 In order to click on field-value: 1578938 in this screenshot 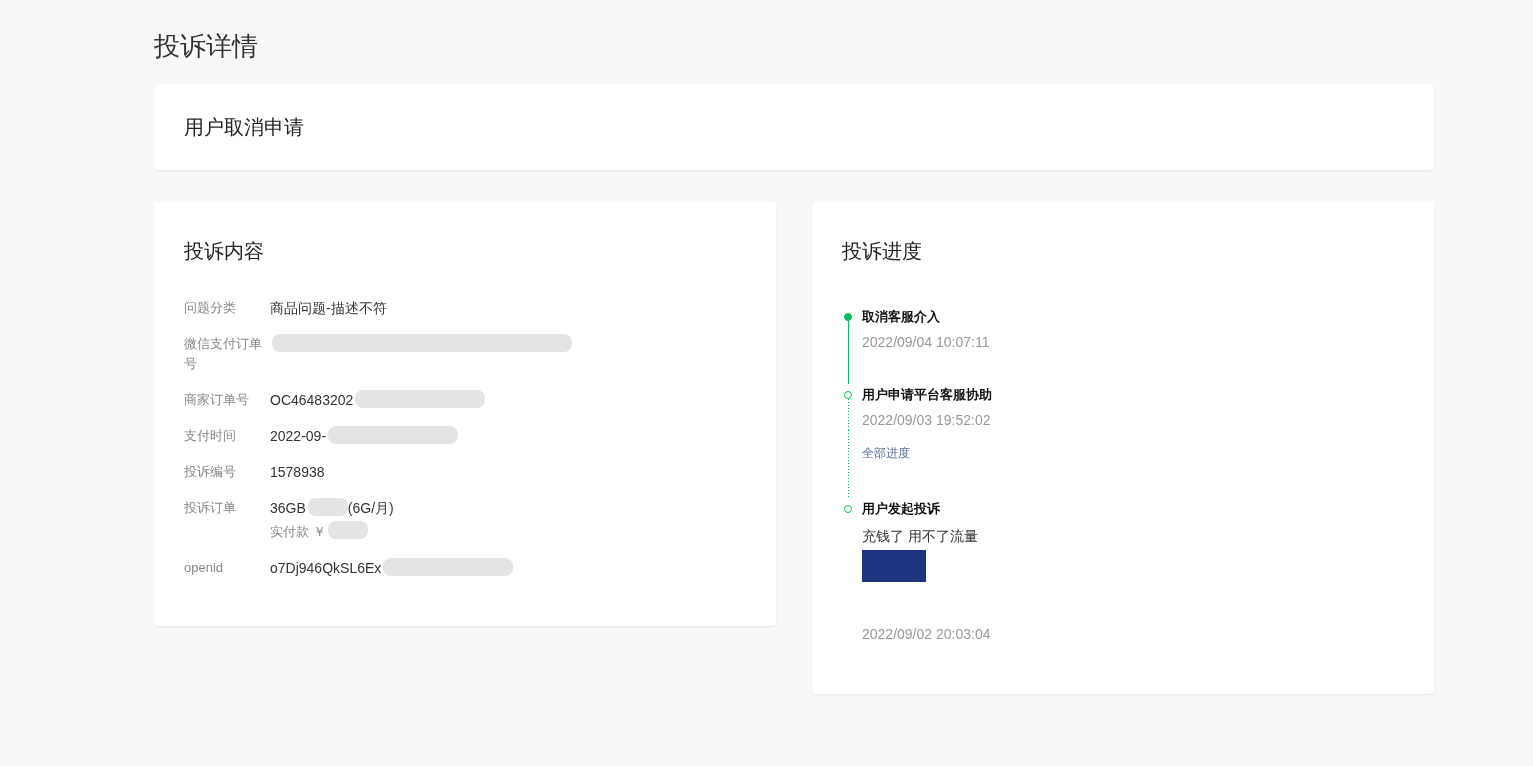, I will do `click(297, 472)`.